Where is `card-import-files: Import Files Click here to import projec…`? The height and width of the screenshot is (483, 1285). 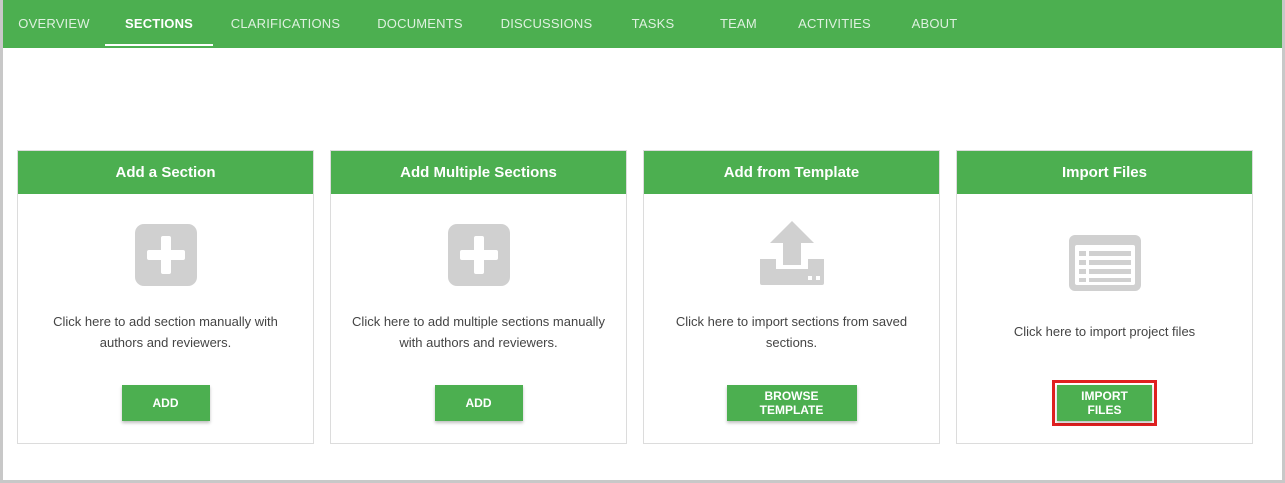 card-import-files: Import Files Click here to import projec… is located at coordinates (1104, 297).